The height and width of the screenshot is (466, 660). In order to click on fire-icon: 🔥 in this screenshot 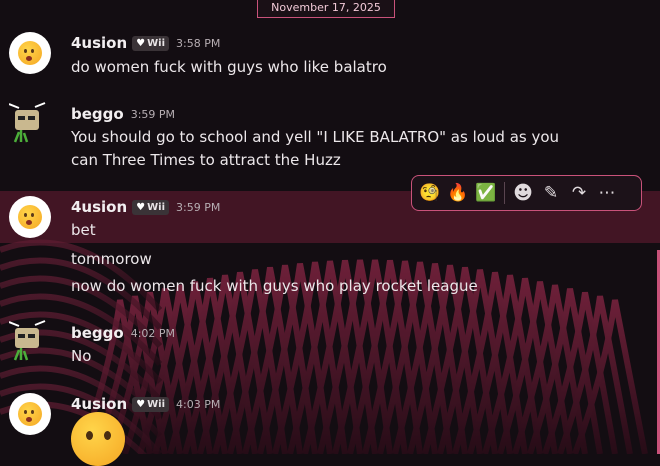, I will do `click(458, 193)`.